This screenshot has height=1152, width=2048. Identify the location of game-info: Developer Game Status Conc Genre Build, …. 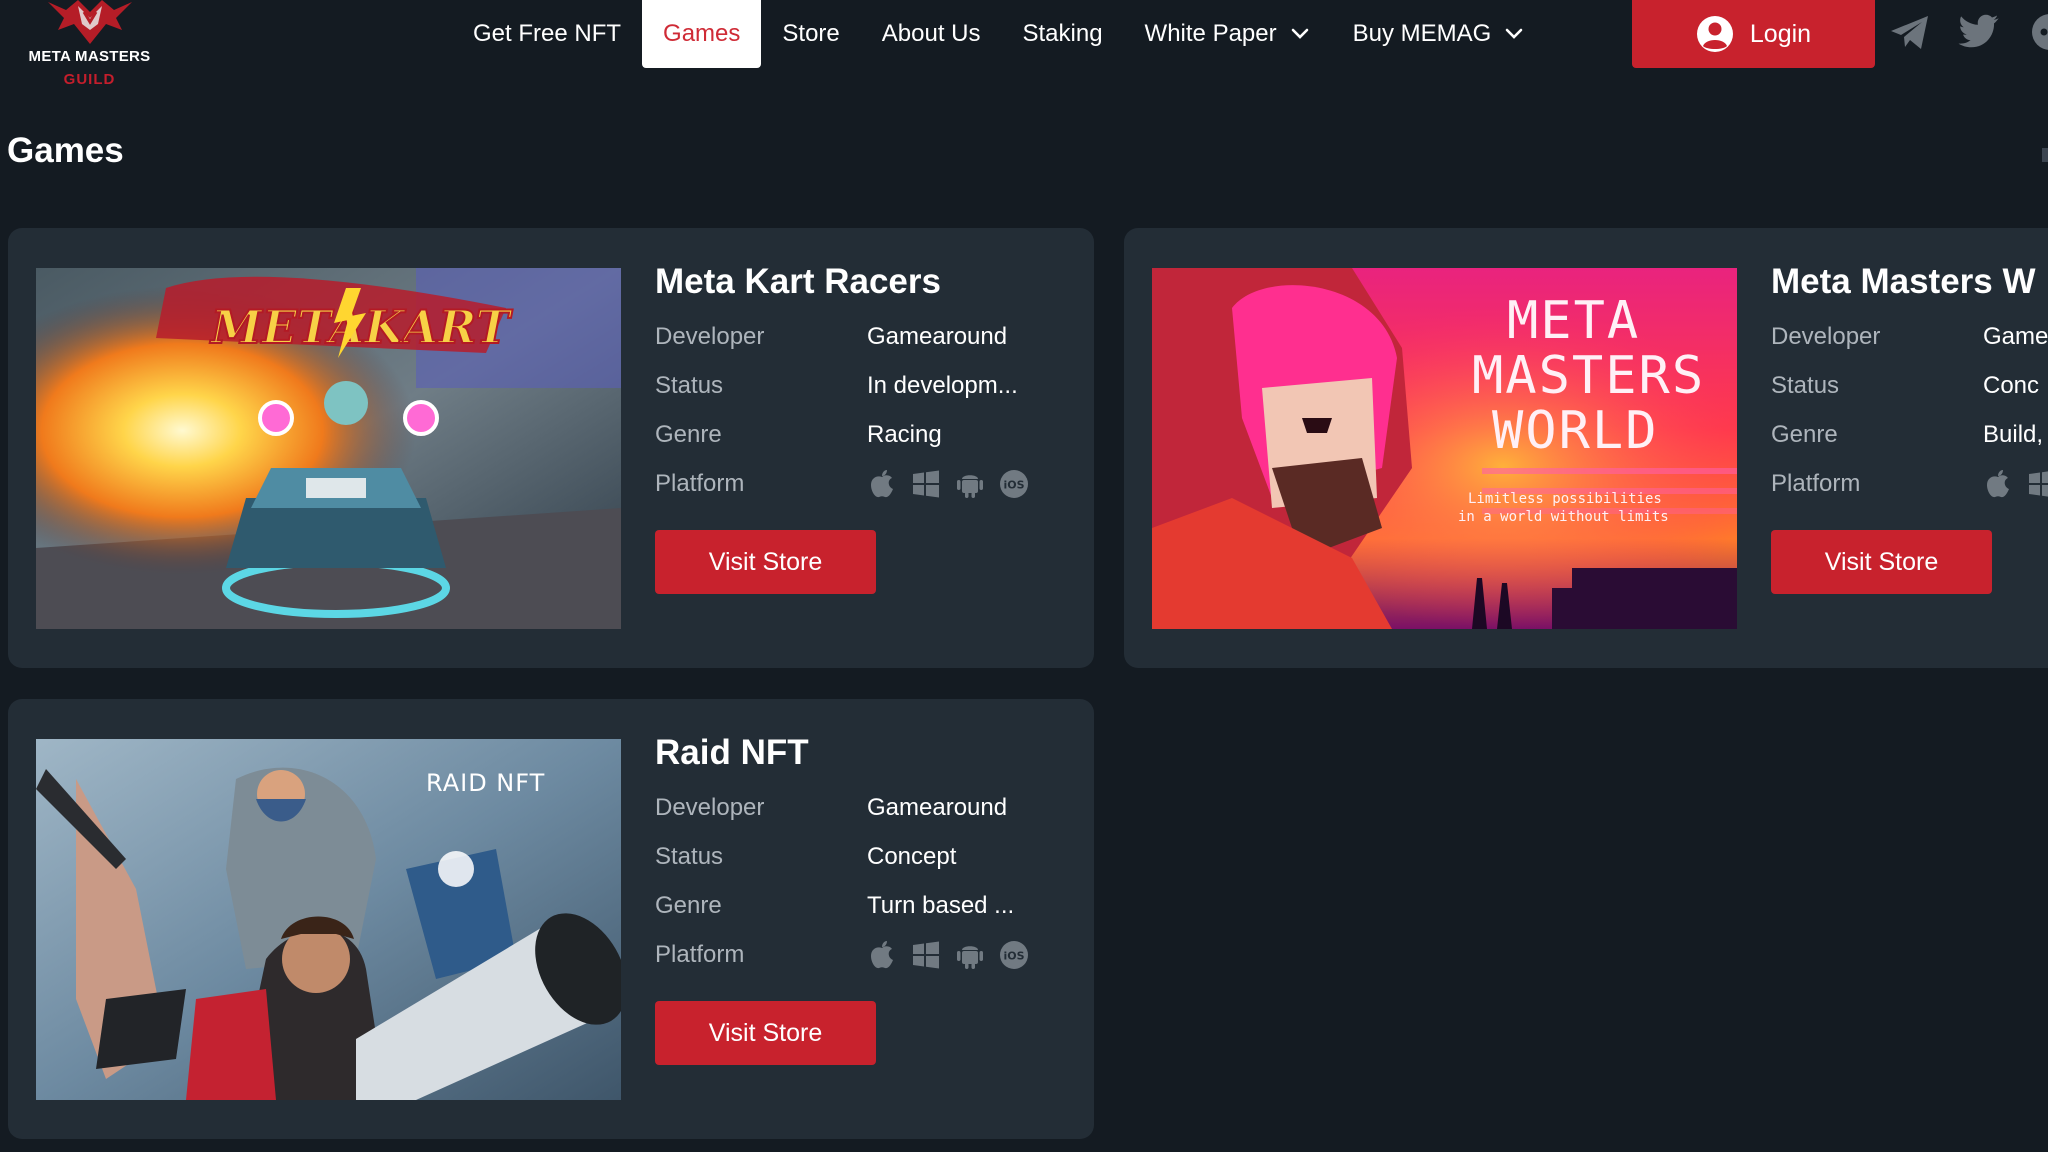
(1909, 410).